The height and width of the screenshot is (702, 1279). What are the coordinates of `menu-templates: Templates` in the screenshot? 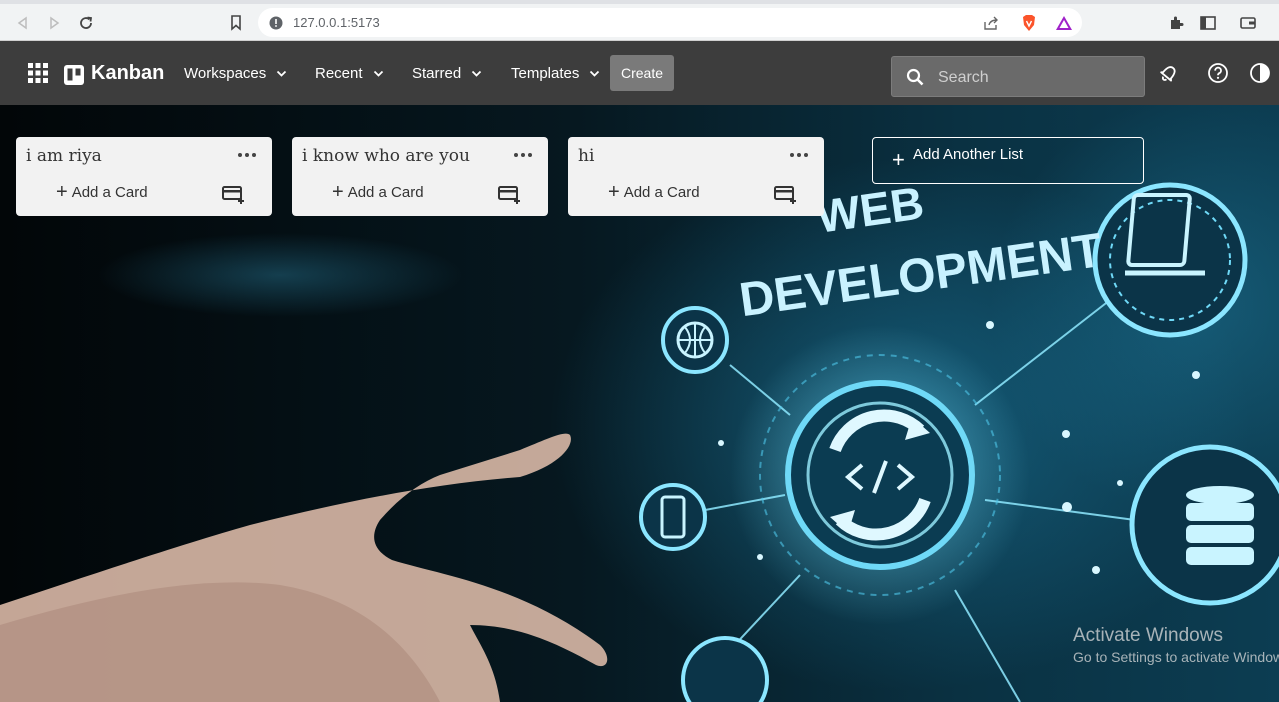 It's located at (555, 73).